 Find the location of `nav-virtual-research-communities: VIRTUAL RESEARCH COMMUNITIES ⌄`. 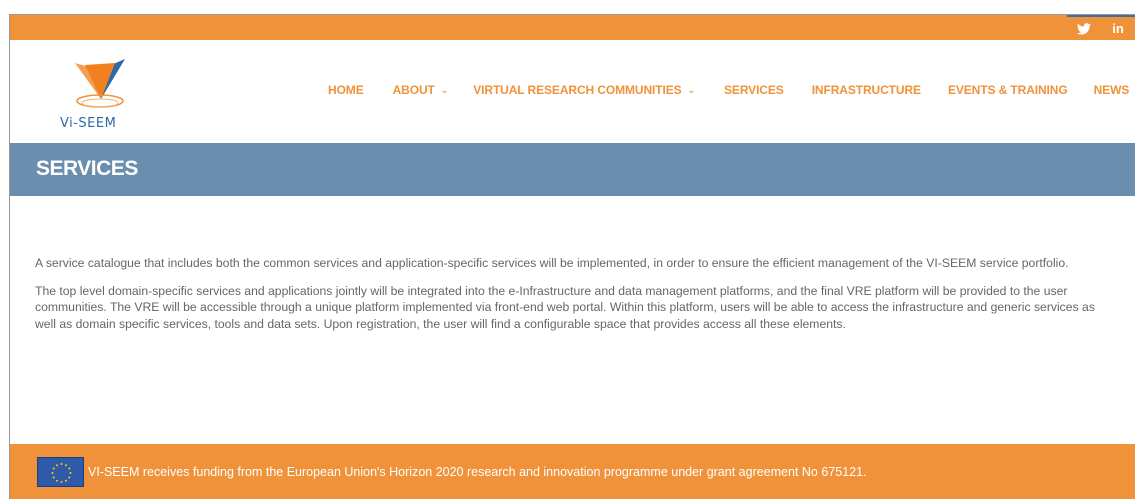

nav-virtual-research-communities: VIRTUAL RESEARCH COMMUNITIES ⌄ is located at coordinates (584, 90).